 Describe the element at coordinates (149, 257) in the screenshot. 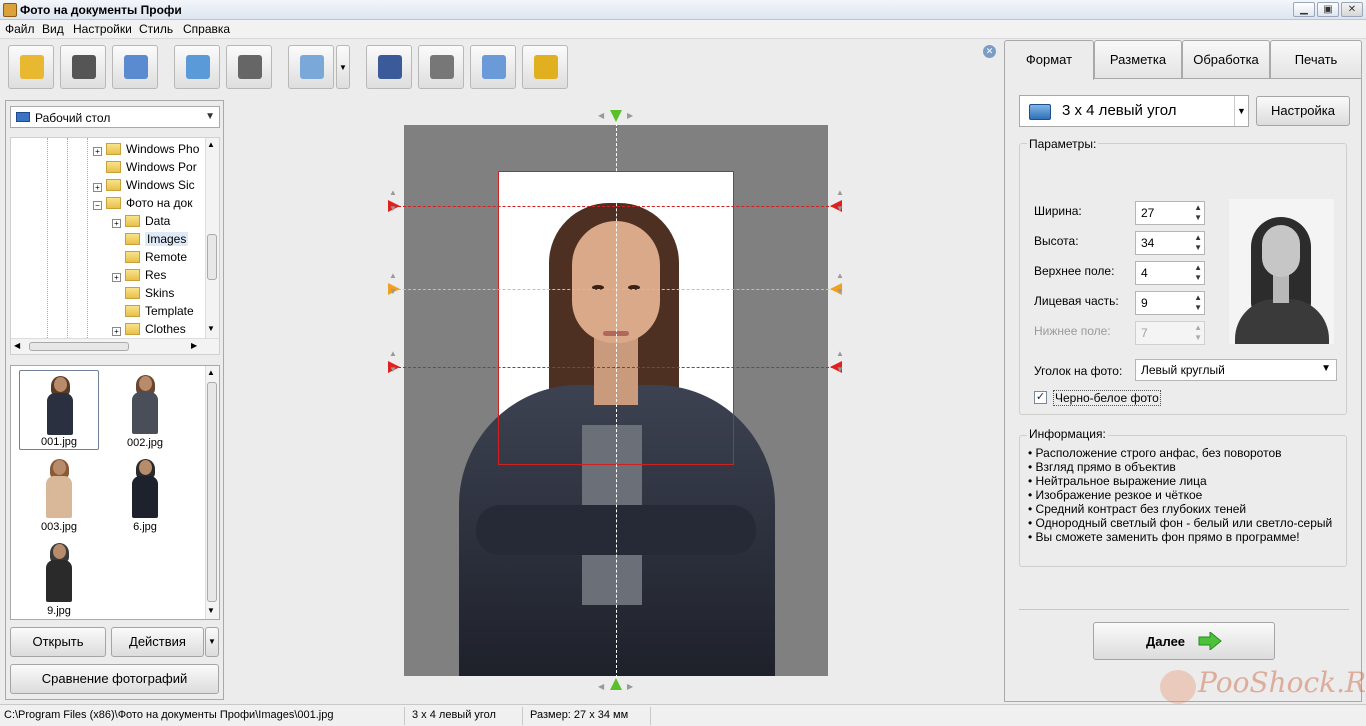

I see `tree-item: Remote` at that location.